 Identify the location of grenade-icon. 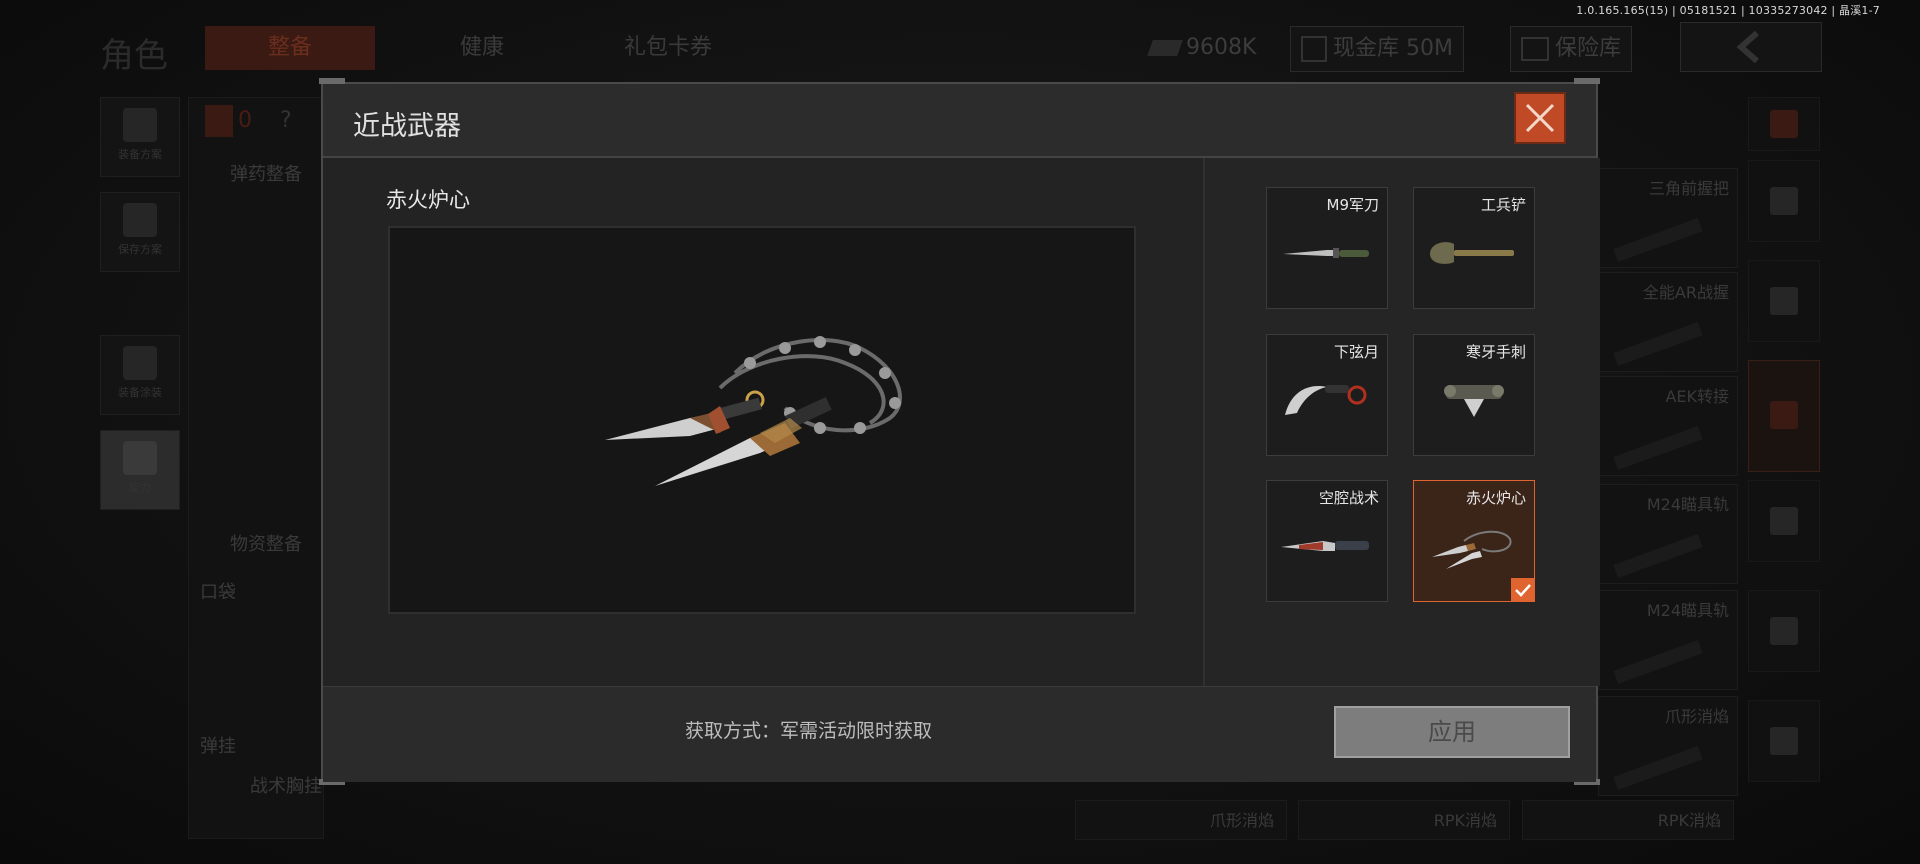
(1784, 521).